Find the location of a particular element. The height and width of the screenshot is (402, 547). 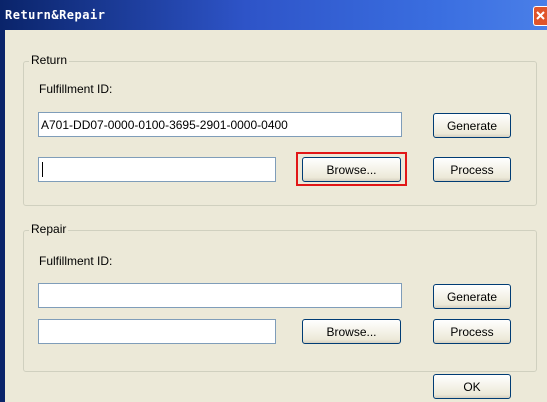

repair-legend: Repair is located at coordinates (49, 229).